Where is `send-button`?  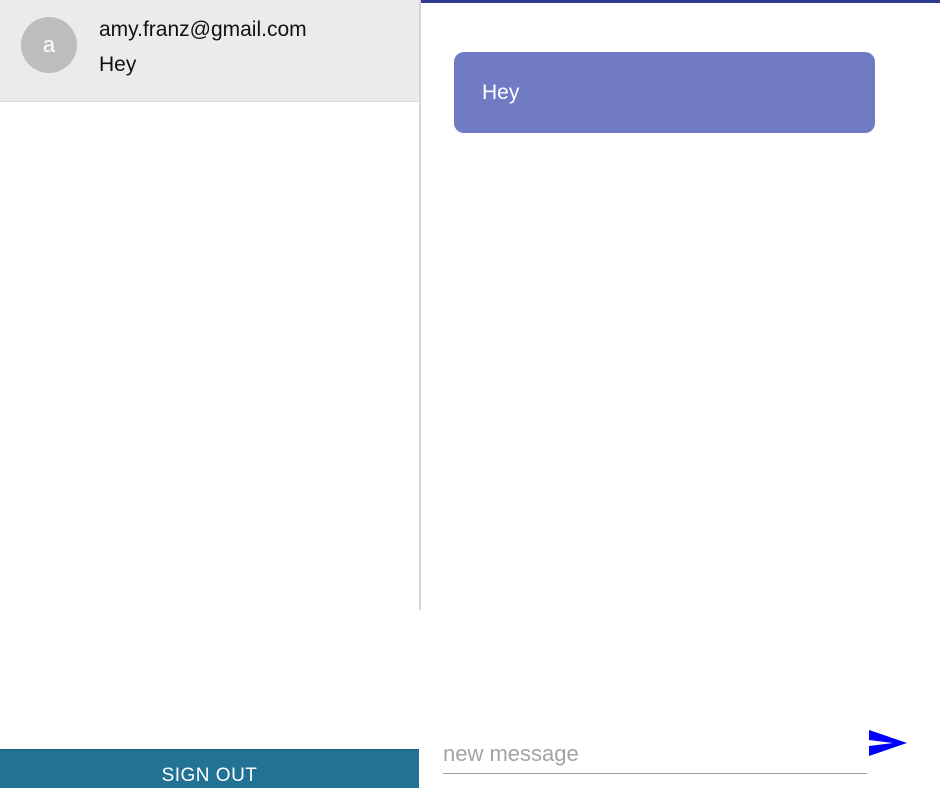
send-button is located at coordinates (889, 744).